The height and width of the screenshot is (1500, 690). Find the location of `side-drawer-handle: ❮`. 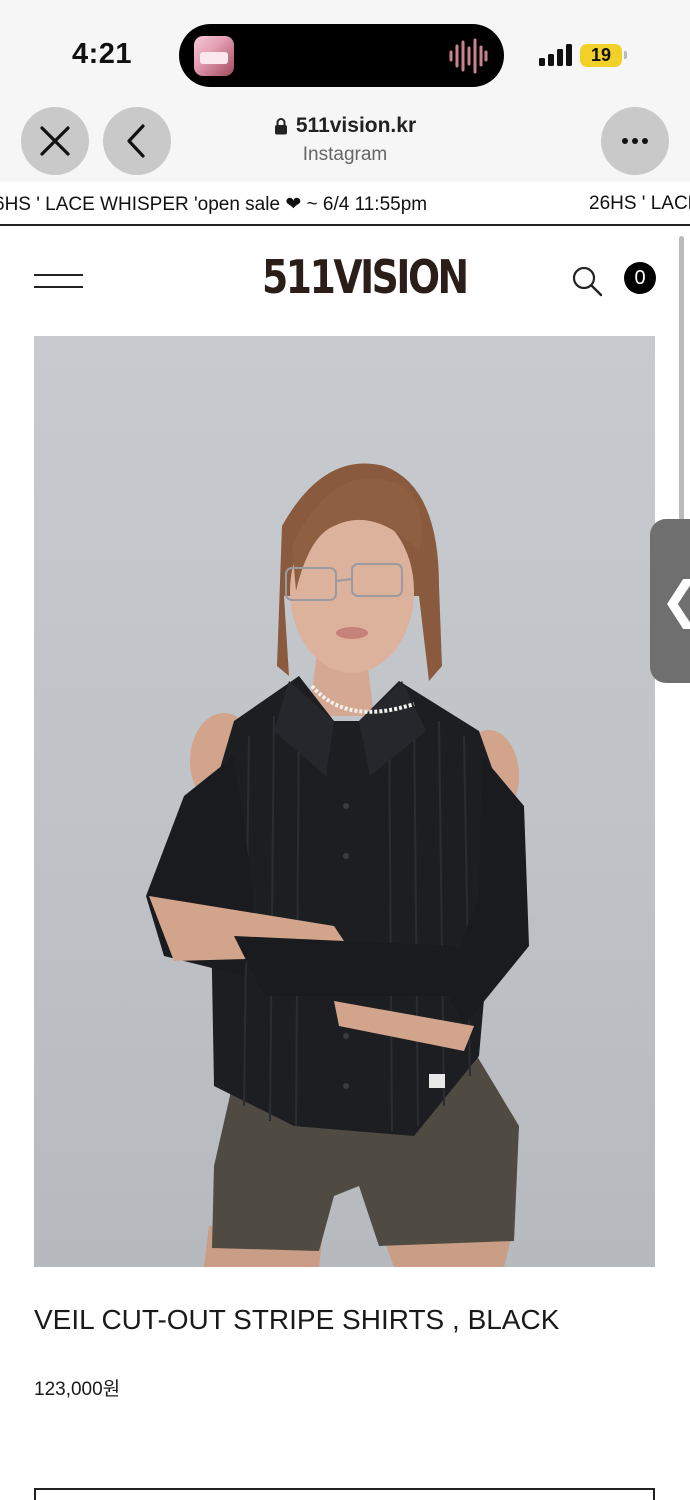

side-drawer-handle: ❮ is located at coordinates (670, 601).